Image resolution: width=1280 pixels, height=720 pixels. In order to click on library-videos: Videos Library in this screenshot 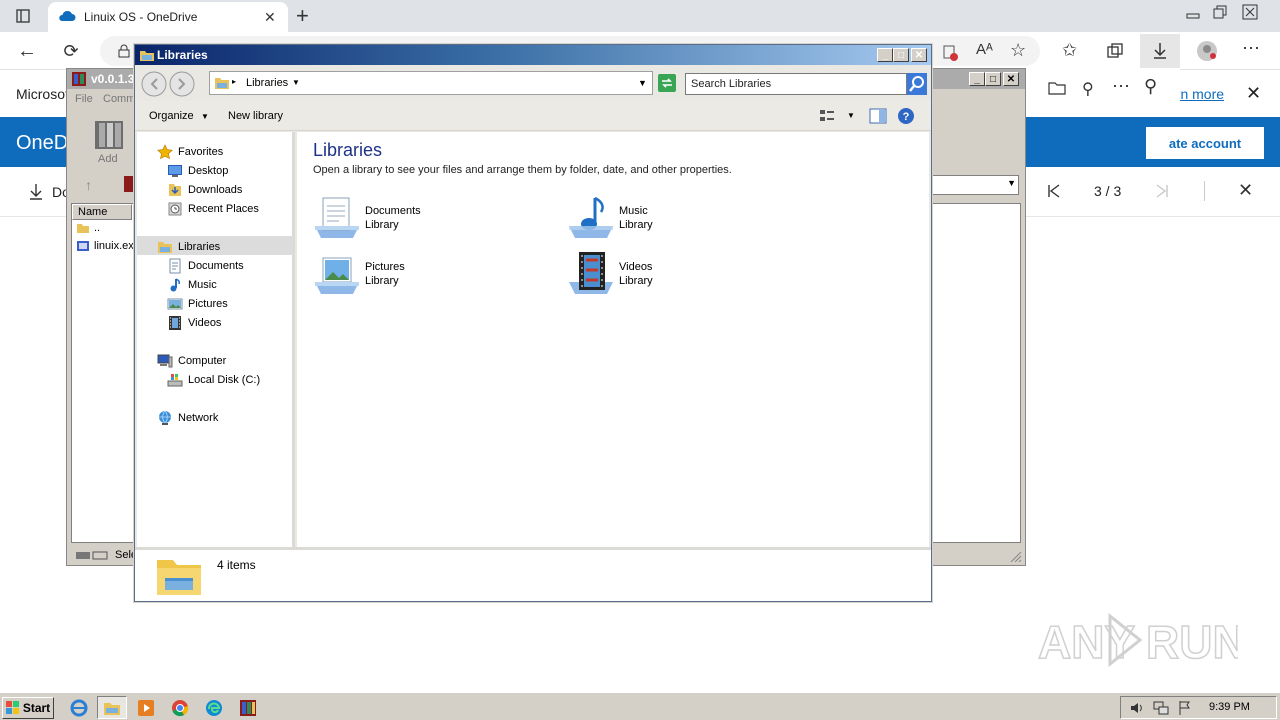, I will do `click(610, 274)`.